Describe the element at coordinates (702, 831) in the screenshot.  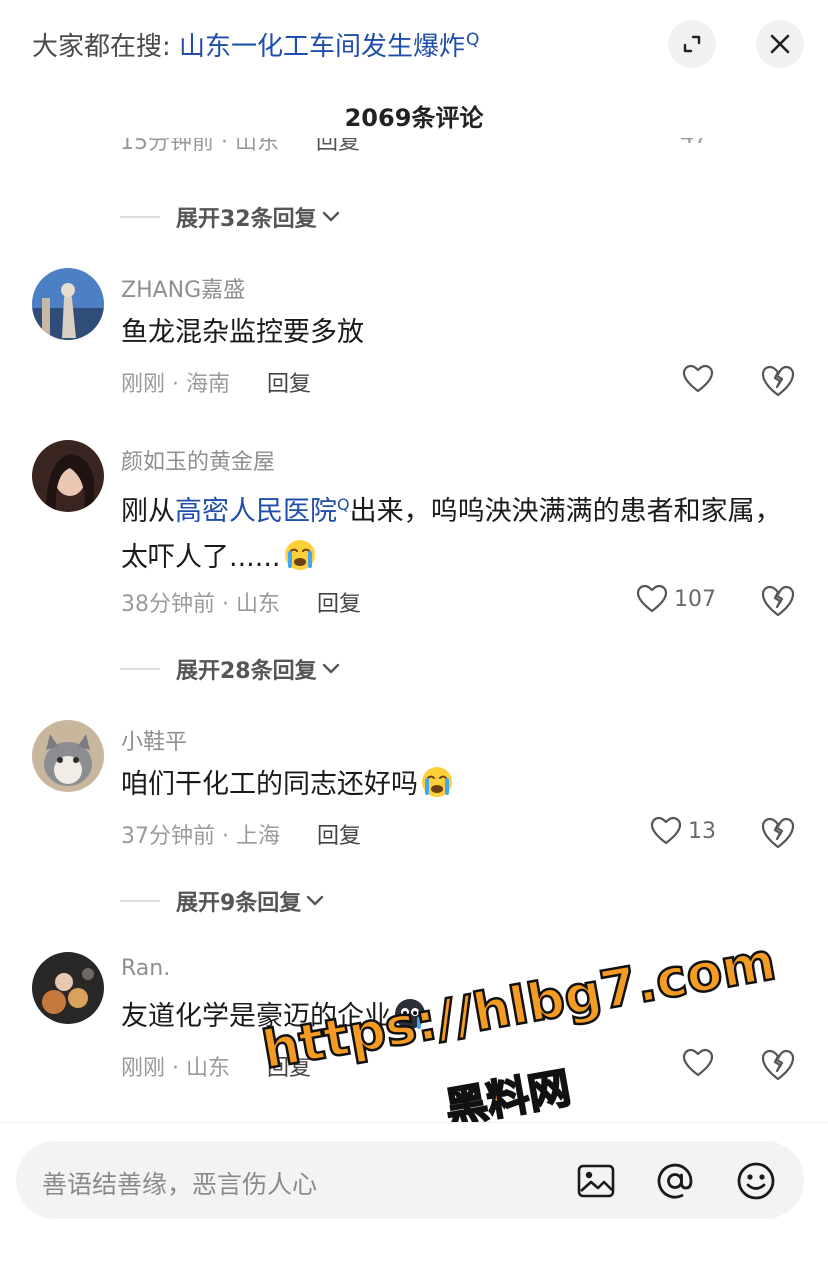
I see `like-count: 13` at that location.